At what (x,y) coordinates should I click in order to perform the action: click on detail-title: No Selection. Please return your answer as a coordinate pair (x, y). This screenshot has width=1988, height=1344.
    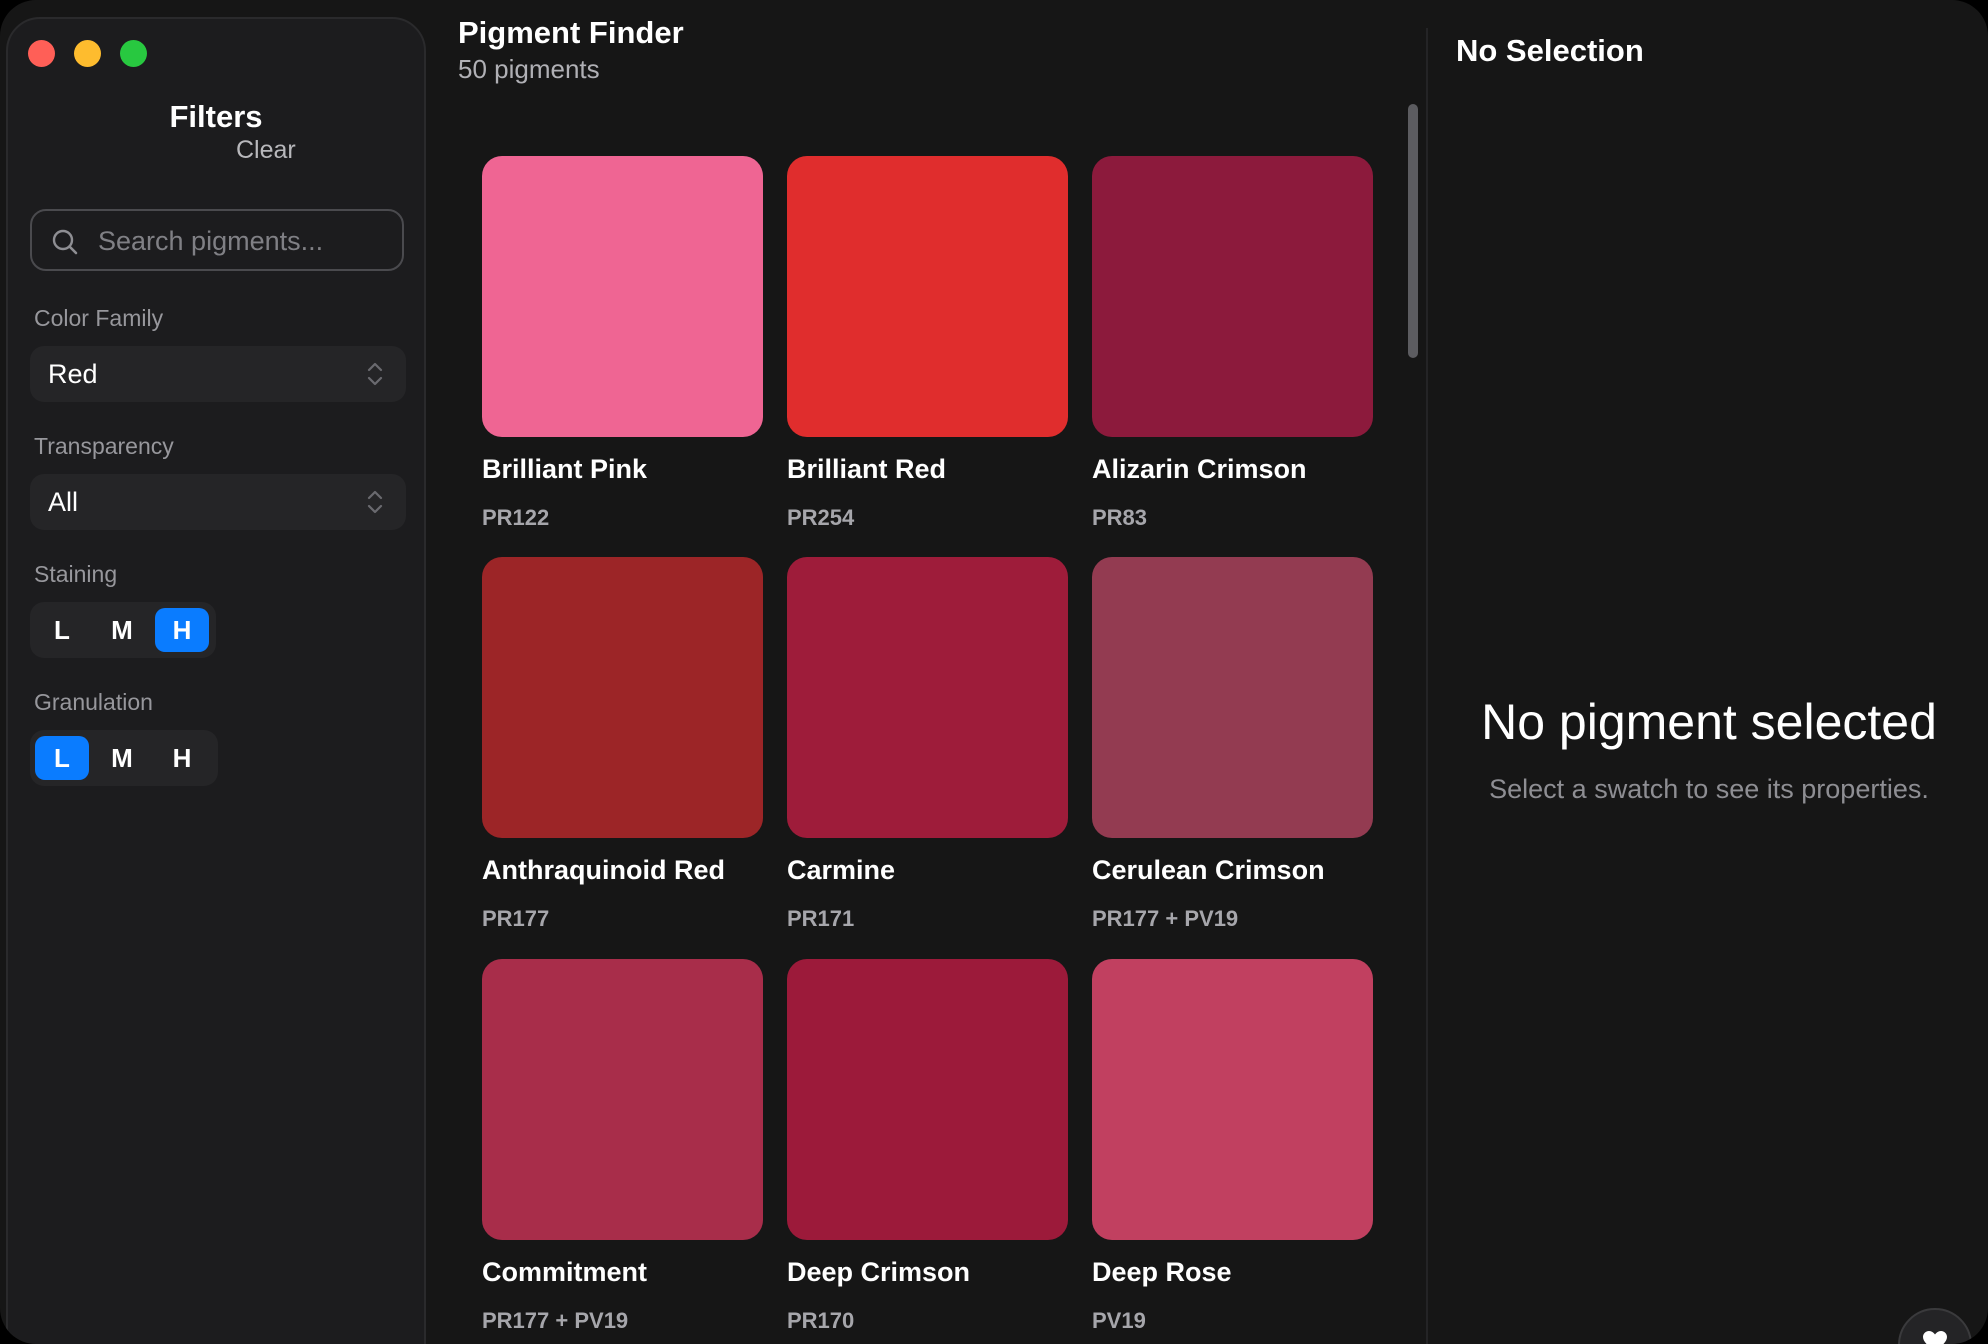
    Looking at the image, I should click on (1550, 50).